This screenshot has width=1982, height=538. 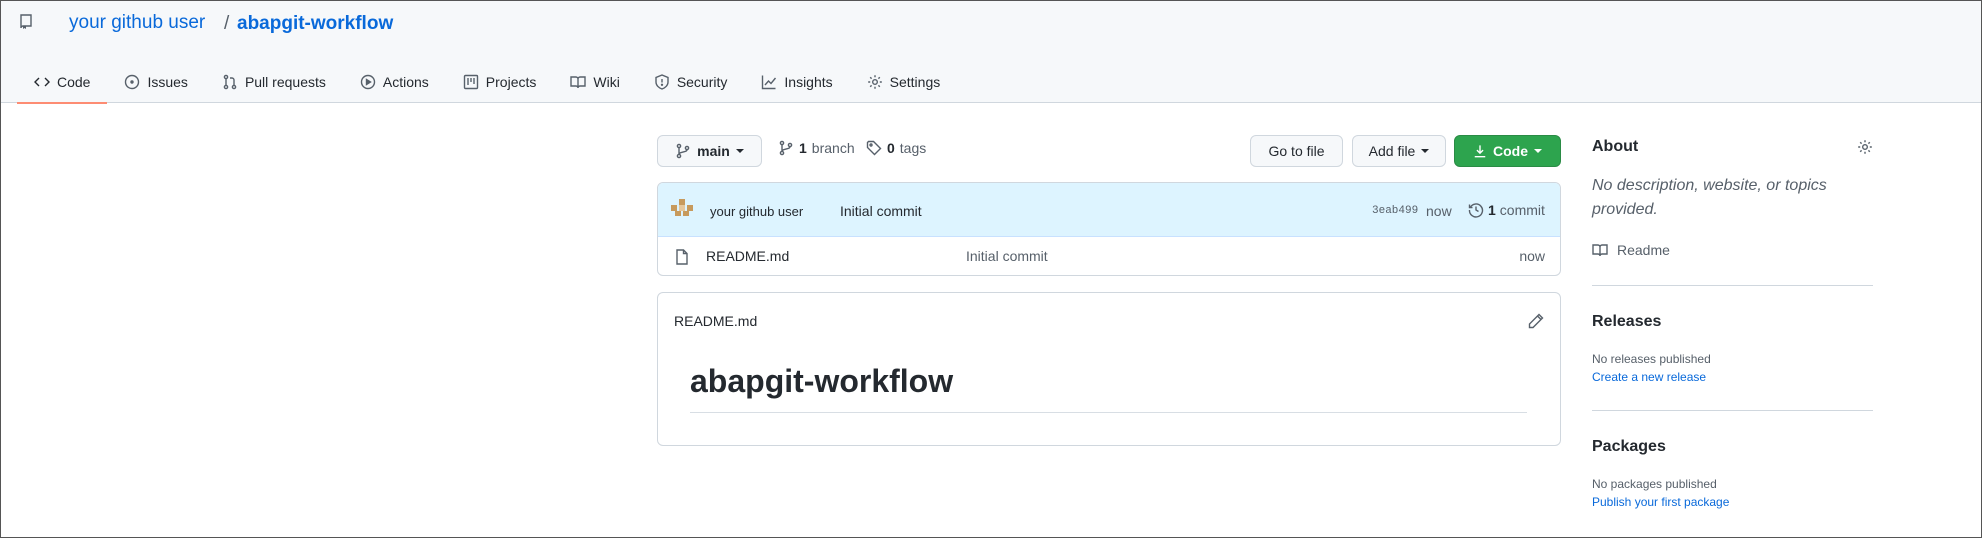 I want to click on tab-label: Code, so click(x=74, y=82).